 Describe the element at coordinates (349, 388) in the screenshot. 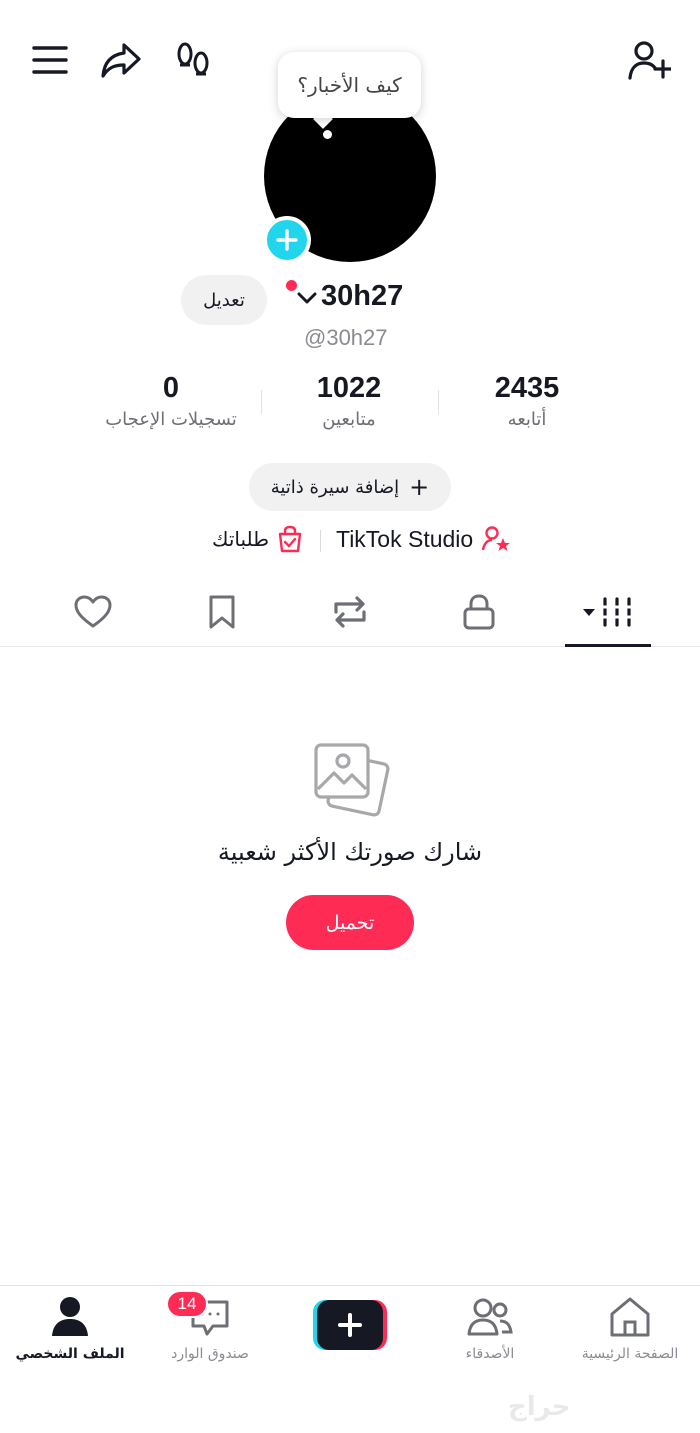

I see `followers-count: 1022` at that location.